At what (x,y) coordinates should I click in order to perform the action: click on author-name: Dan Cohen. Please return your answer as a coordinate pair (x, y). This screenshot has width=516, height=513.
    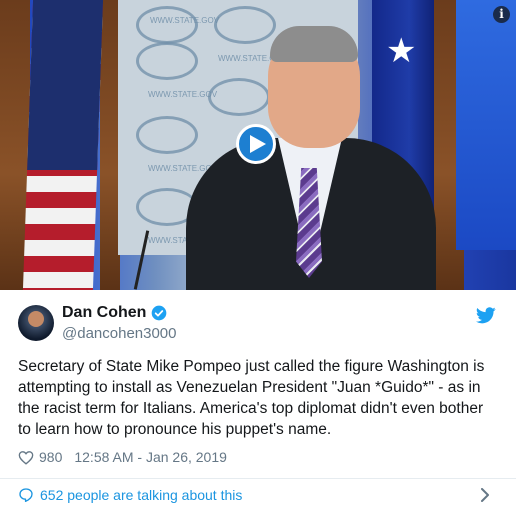
    Looking at the image, I should click on (104, 313).